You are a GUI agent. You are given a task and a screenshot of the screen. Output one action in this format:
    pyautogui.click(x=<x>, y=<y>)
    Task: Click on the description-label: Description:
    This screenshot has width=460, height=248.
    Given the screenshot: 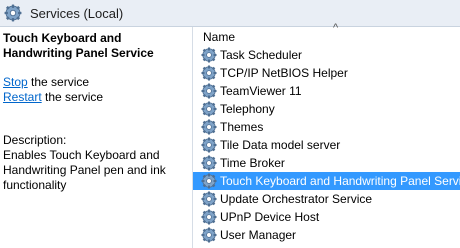 What is the action you would take?
    pyautogui.click(x=35, y=140)
    